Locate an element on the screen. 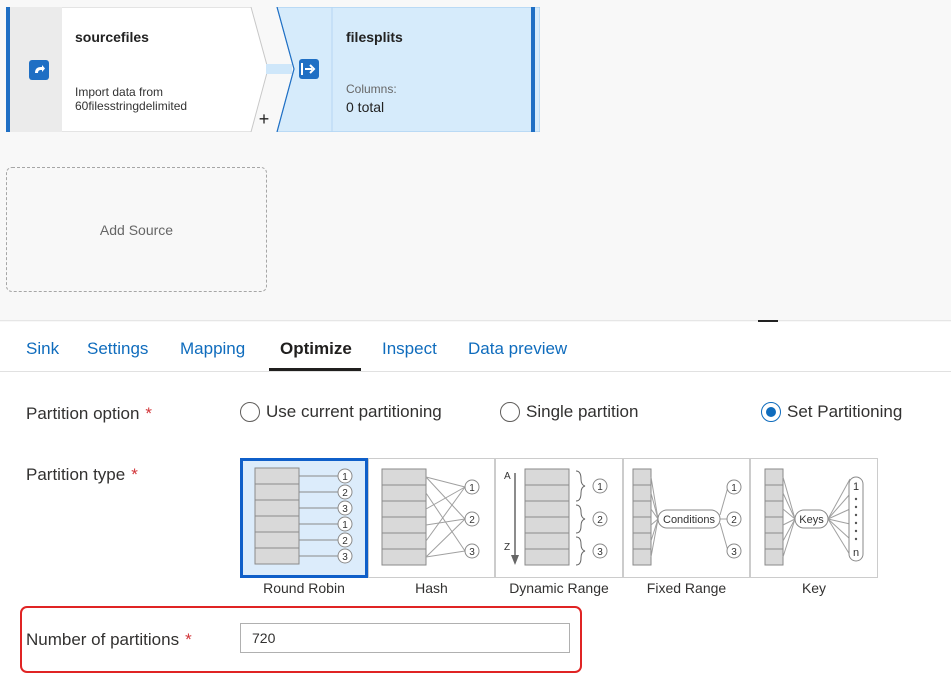 This screenshot has height=693, width=951. partition-tile-label-hash: Hash is located at coordinates (431, 588).